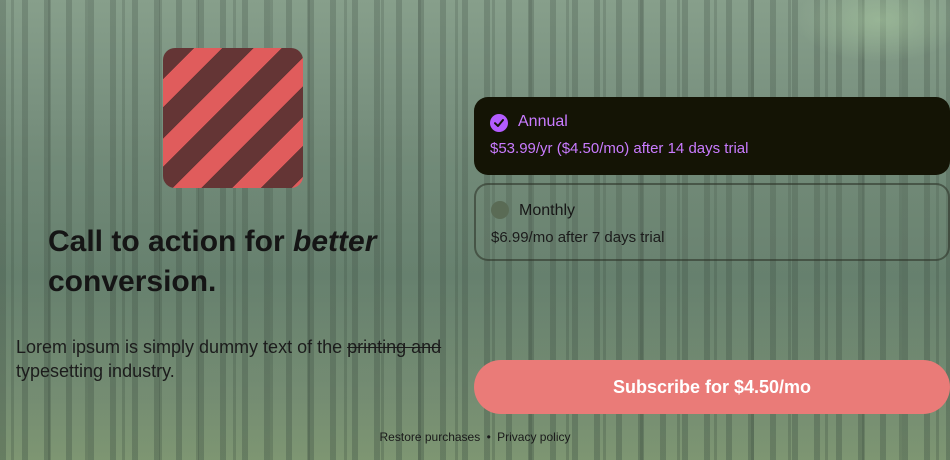 Image resolution: width=950 pixels, height=460 pixels. I want to click on footer-links: Restore purchases • Privacy policy, so click(475, 437).